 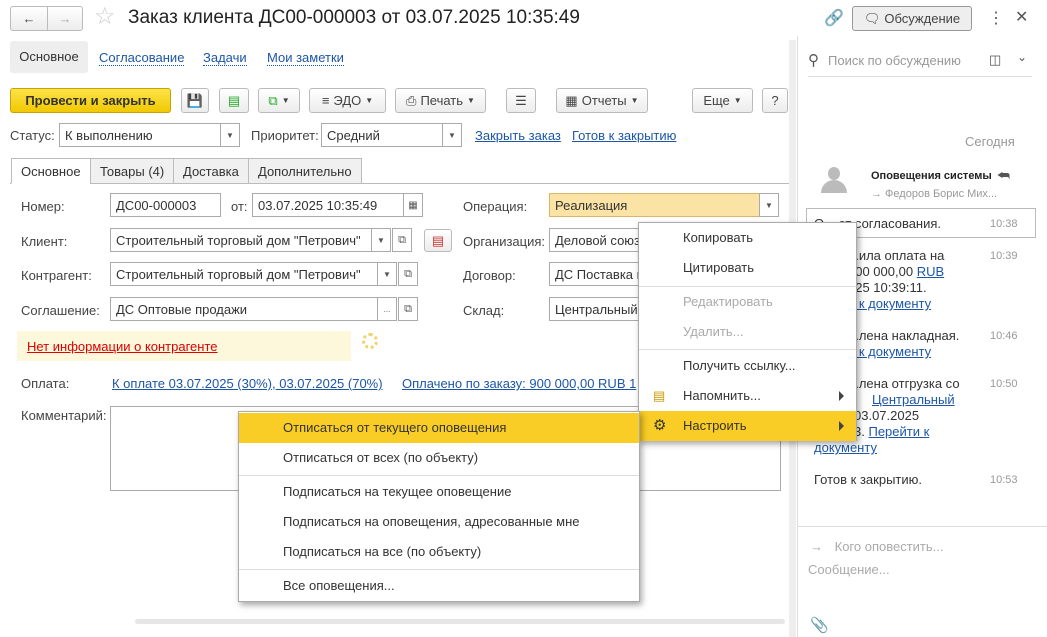 What do you see at coordinates (328, 205) in the screenshot?
I see `date-field: 03.07.2025 10:35:49` at bounding box center [328, 205].